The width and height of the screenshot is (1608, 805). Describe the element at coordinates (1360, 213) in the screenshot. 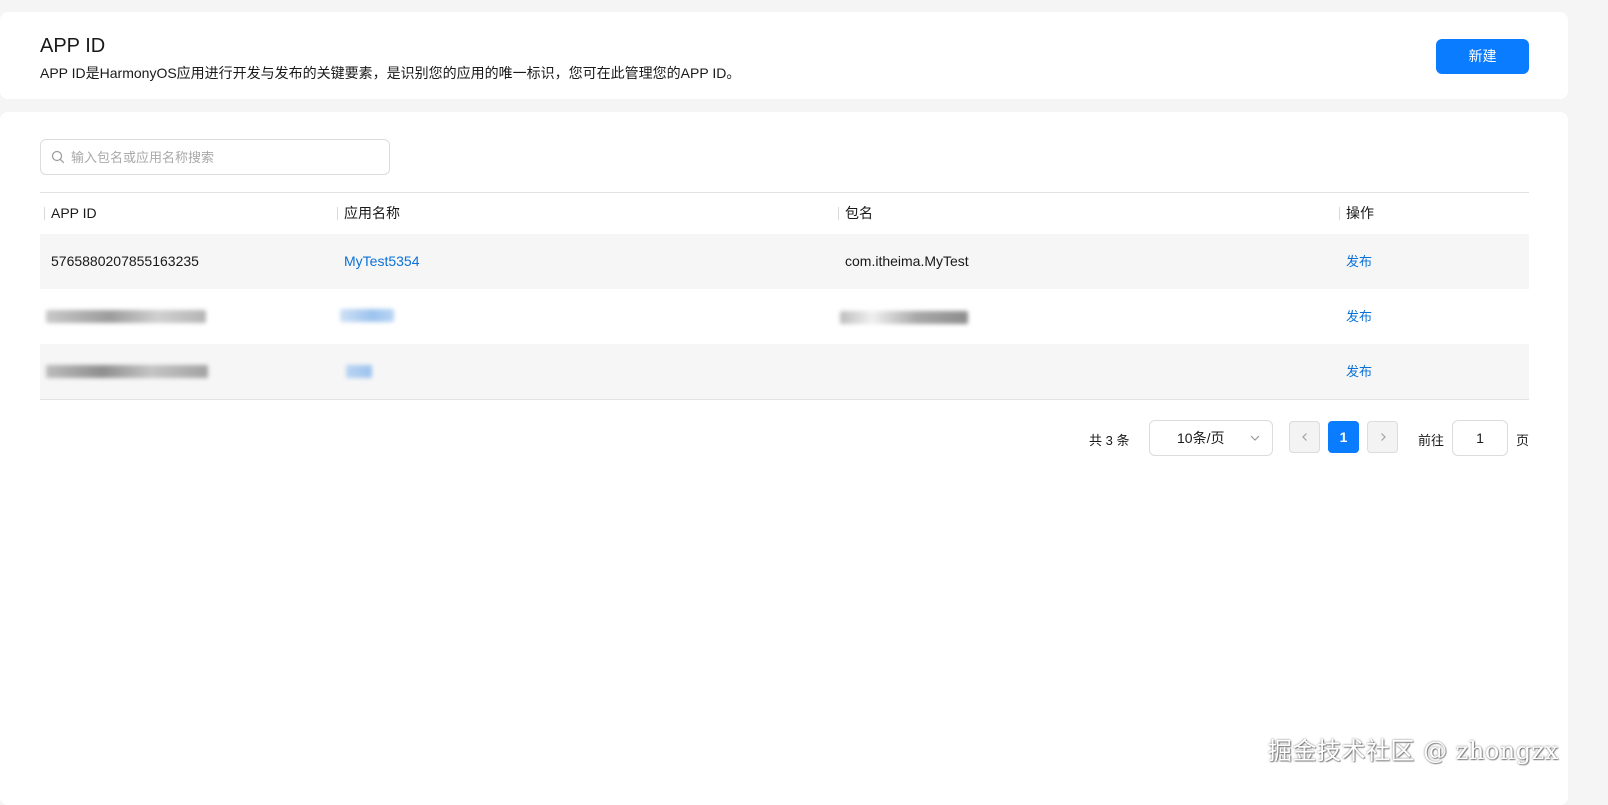

I see `column-header-action: 操作` at that location.